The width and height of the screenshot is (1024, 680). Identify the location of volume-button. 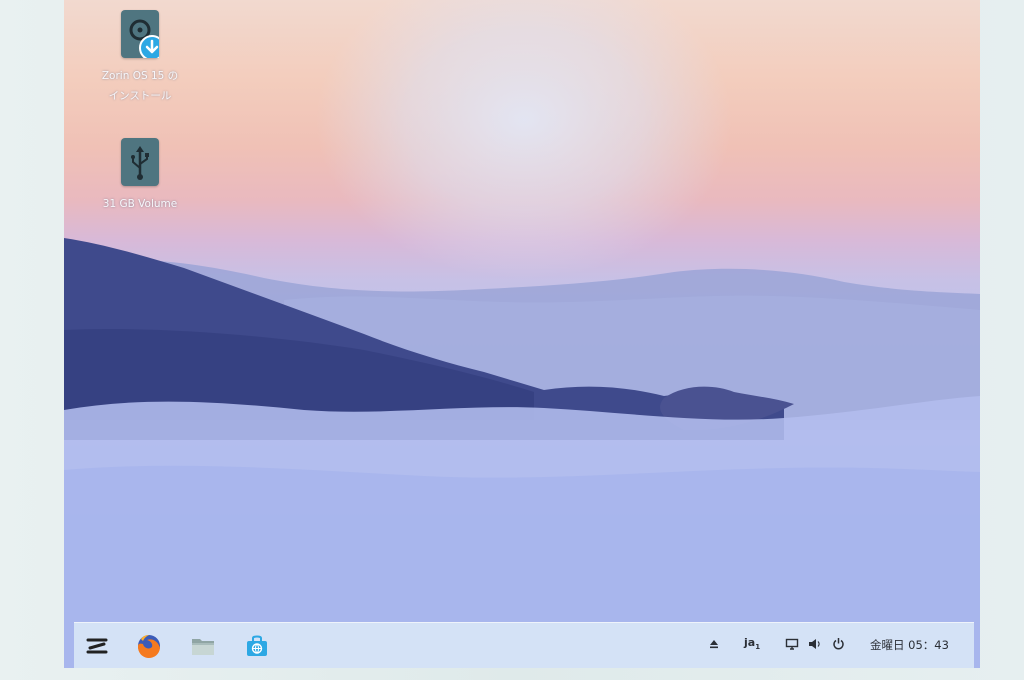
(815, 645).